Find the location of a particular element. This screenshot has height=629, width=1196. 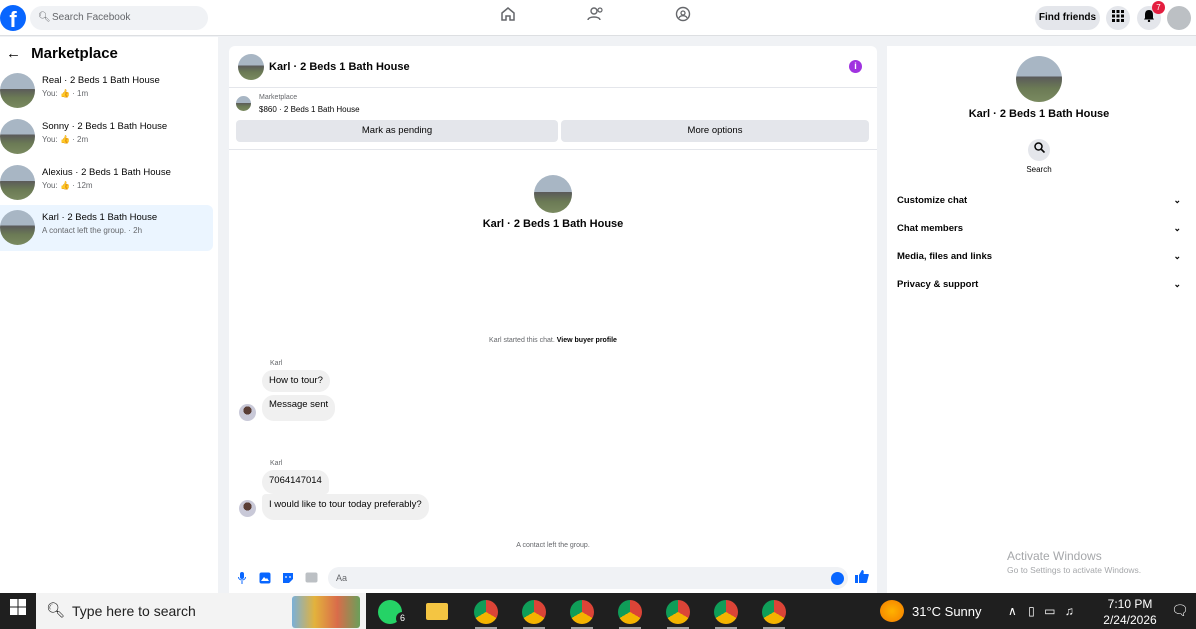

thread-preview: You: 👍 · 1m is located at coordinates (65, 93).